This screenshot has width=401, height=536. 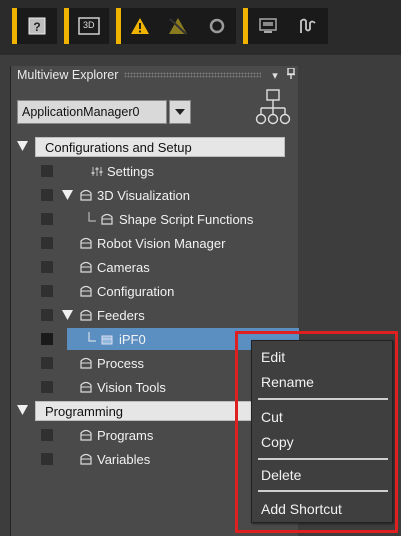 I want to click on toolbar-group-help: ?, so click(x=34, y=26).